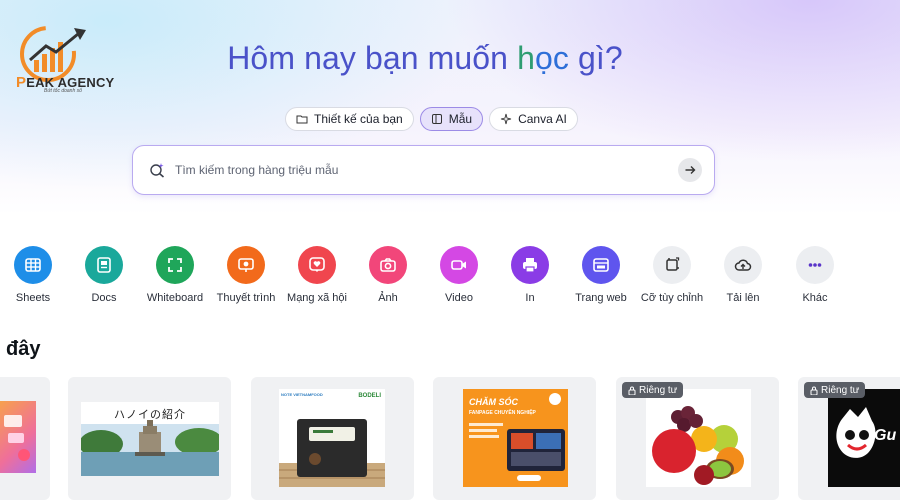 The height and width of the screenshot is (500, 900). What do you see at coordinates (672, 265) in the screenshot?
I see `custom-size-icon` at bounding box center [672, 265].